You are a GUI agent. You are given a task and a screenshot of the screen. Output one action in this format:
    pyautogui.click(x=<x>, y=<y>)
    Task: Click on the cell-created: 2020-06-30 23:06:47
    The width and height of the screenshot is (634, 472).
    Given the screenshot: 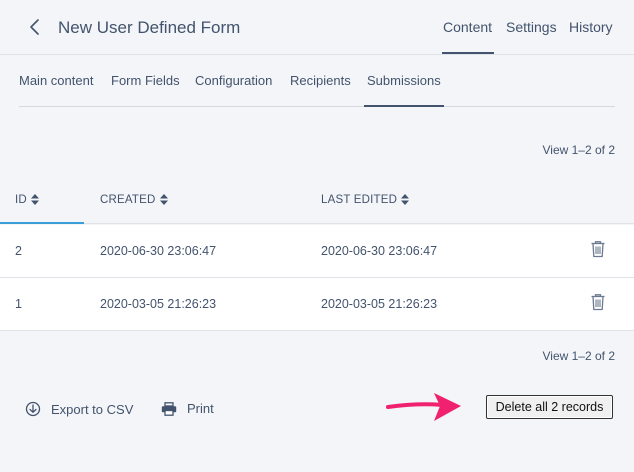 What is the action you would take?
    pyautogui.click(x=158, y=251)
    